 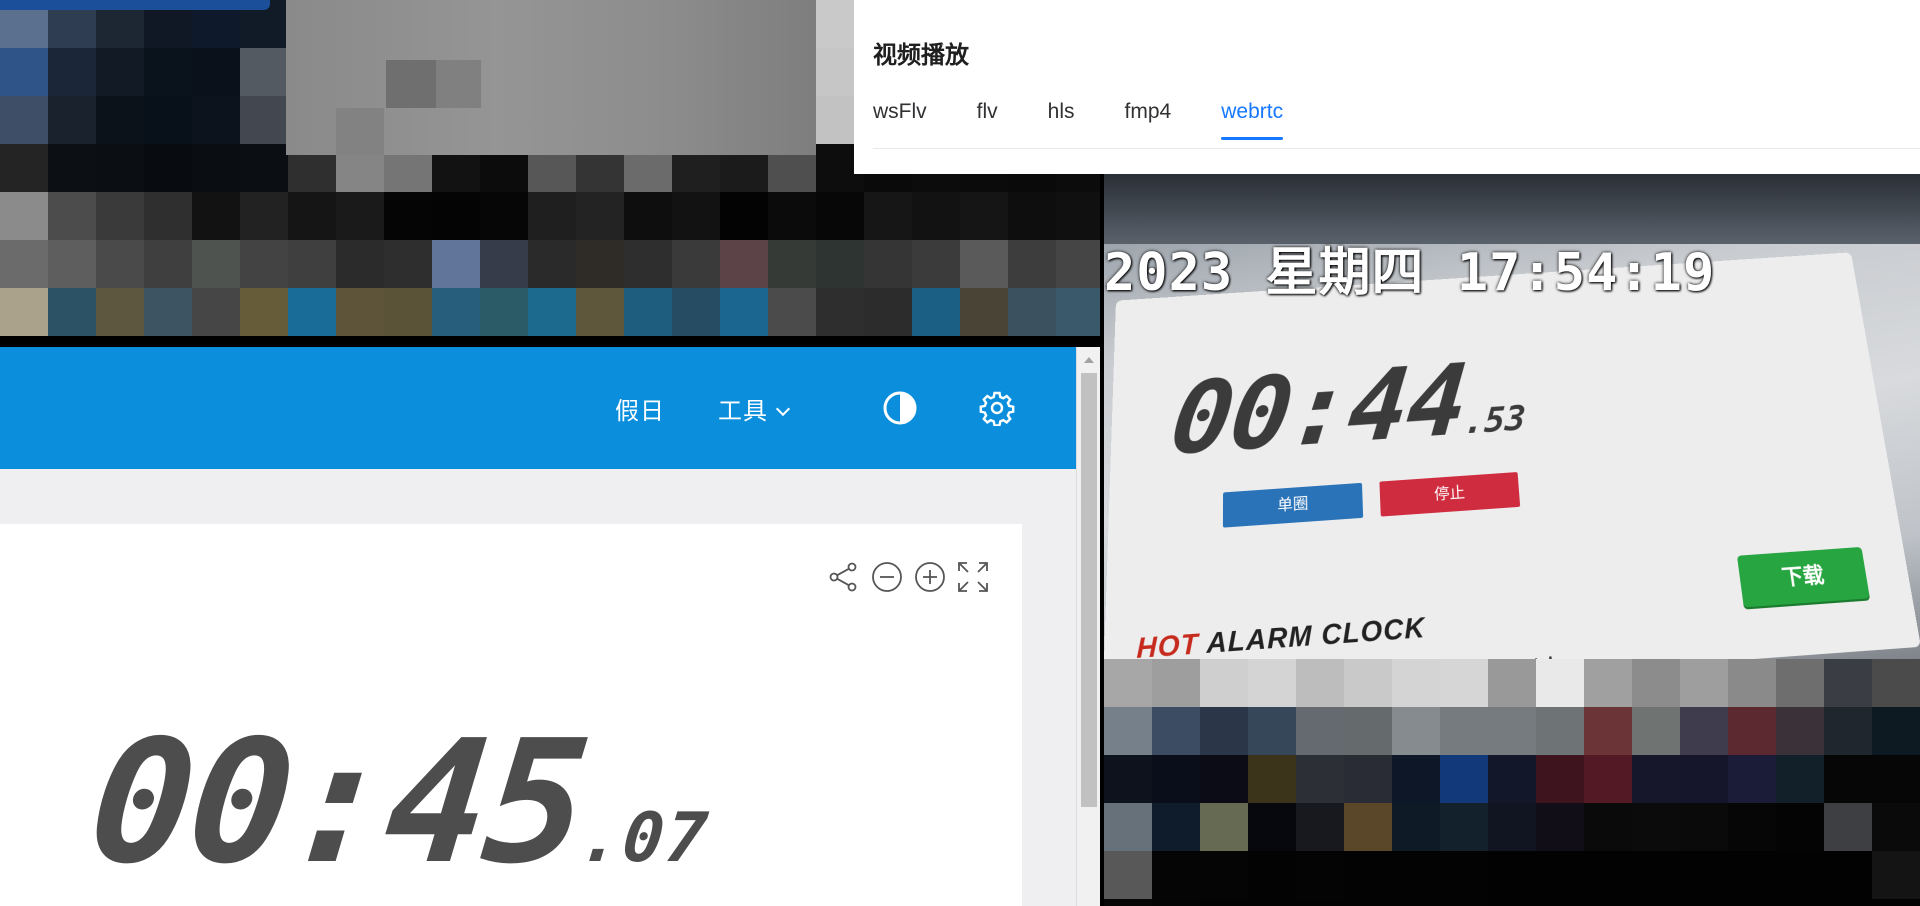 What do you see at coordinates (1061, 119) in the screenshot?
I see `tab-hls: hls` at bounding box center [1061, 119].